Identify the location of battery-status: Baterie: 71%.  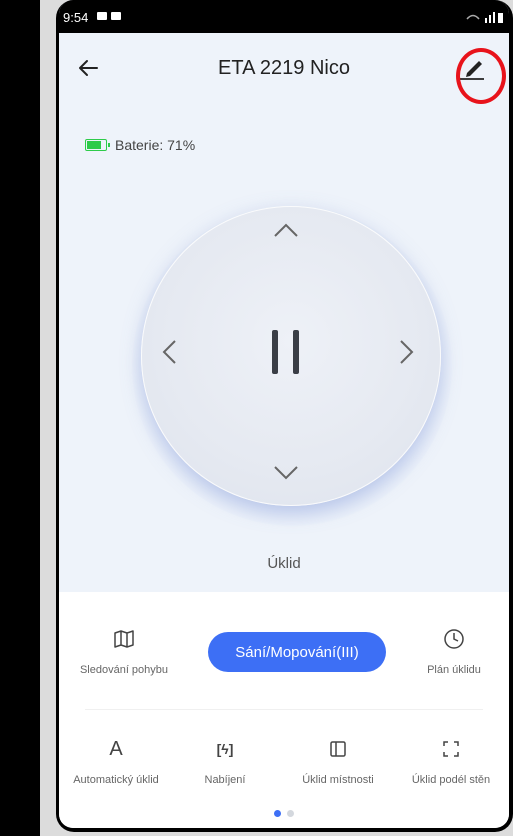
(140, 145).